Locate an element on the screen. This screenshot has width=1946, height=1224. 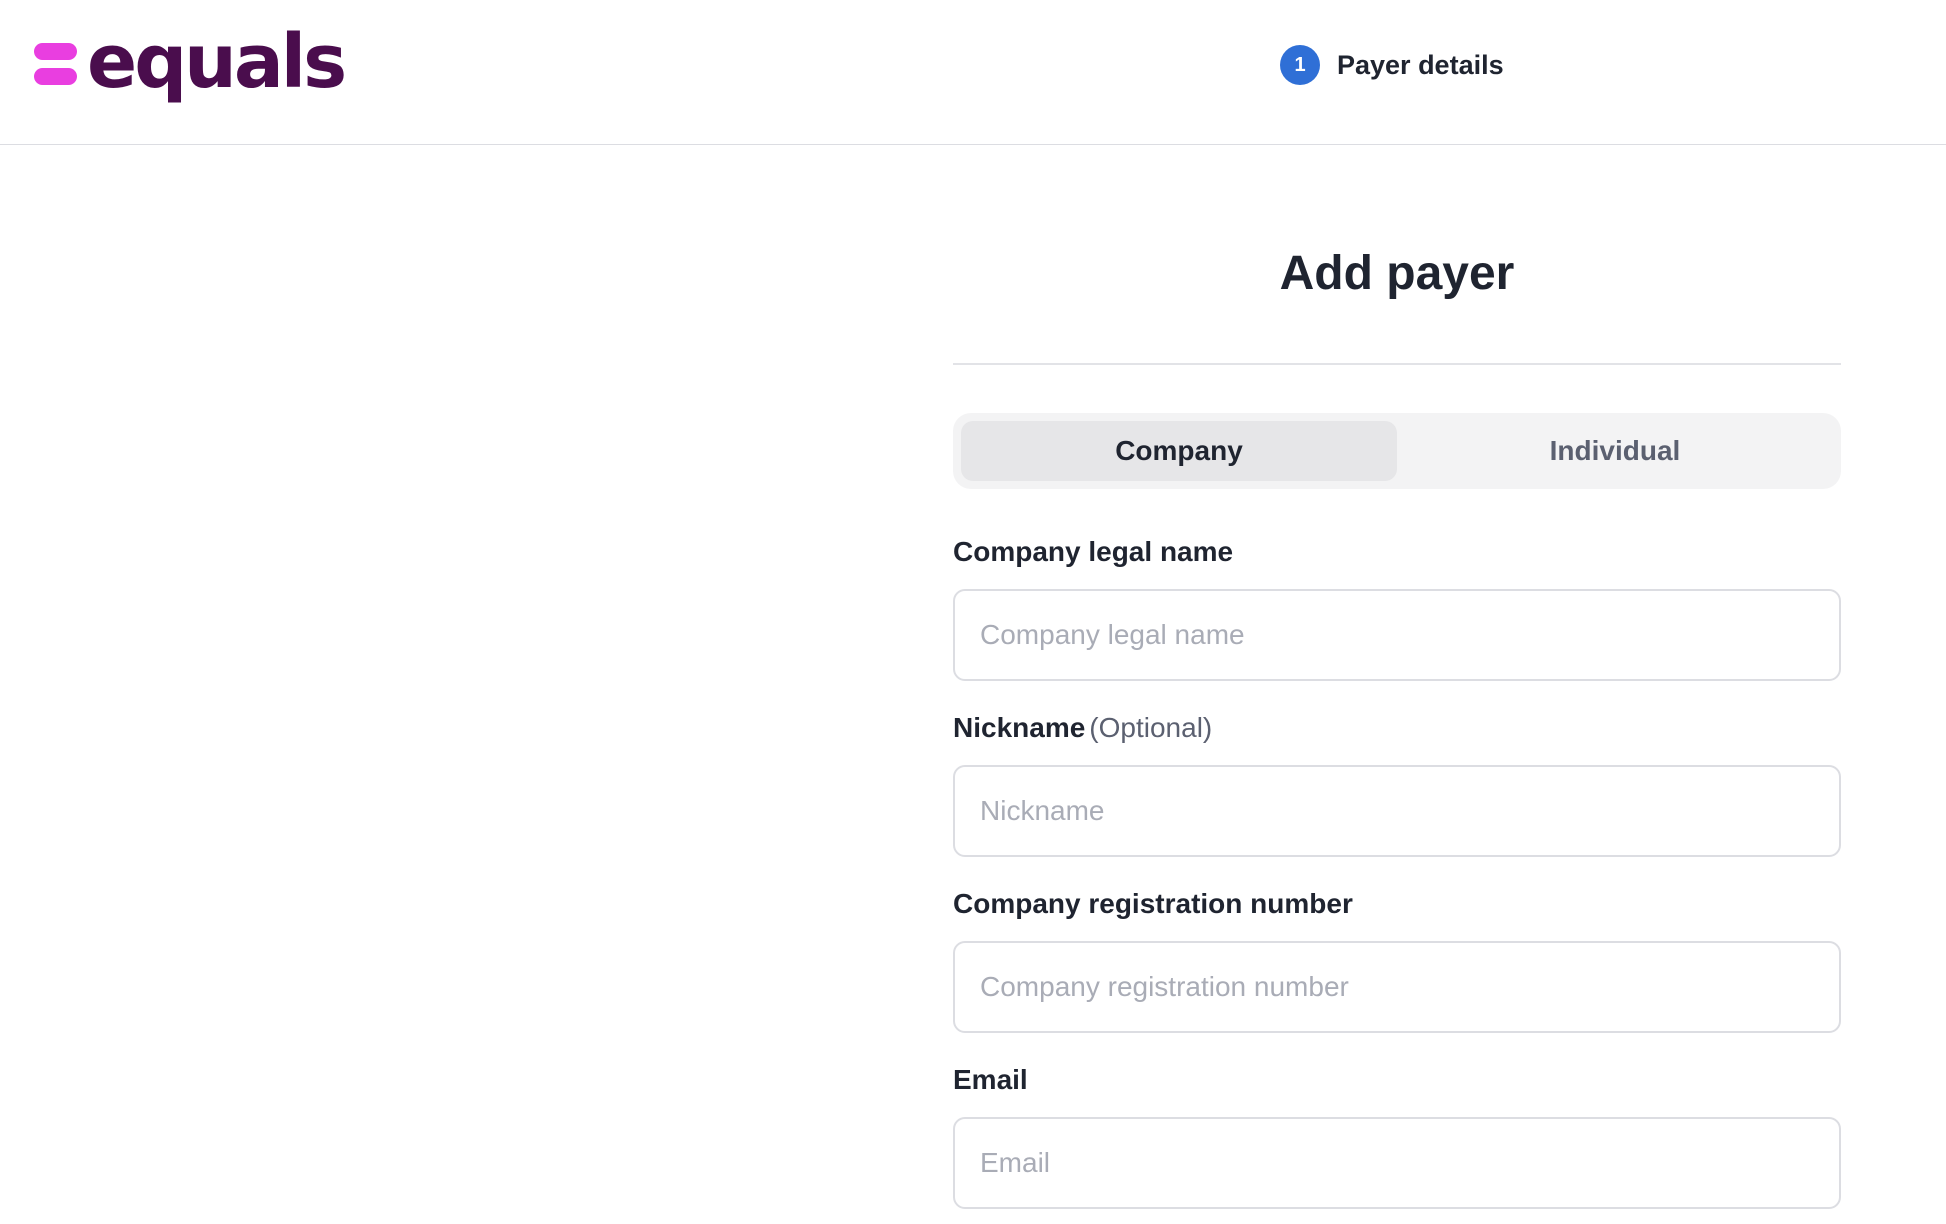
page-title: Add payer is located at coordinates (1397, 273).